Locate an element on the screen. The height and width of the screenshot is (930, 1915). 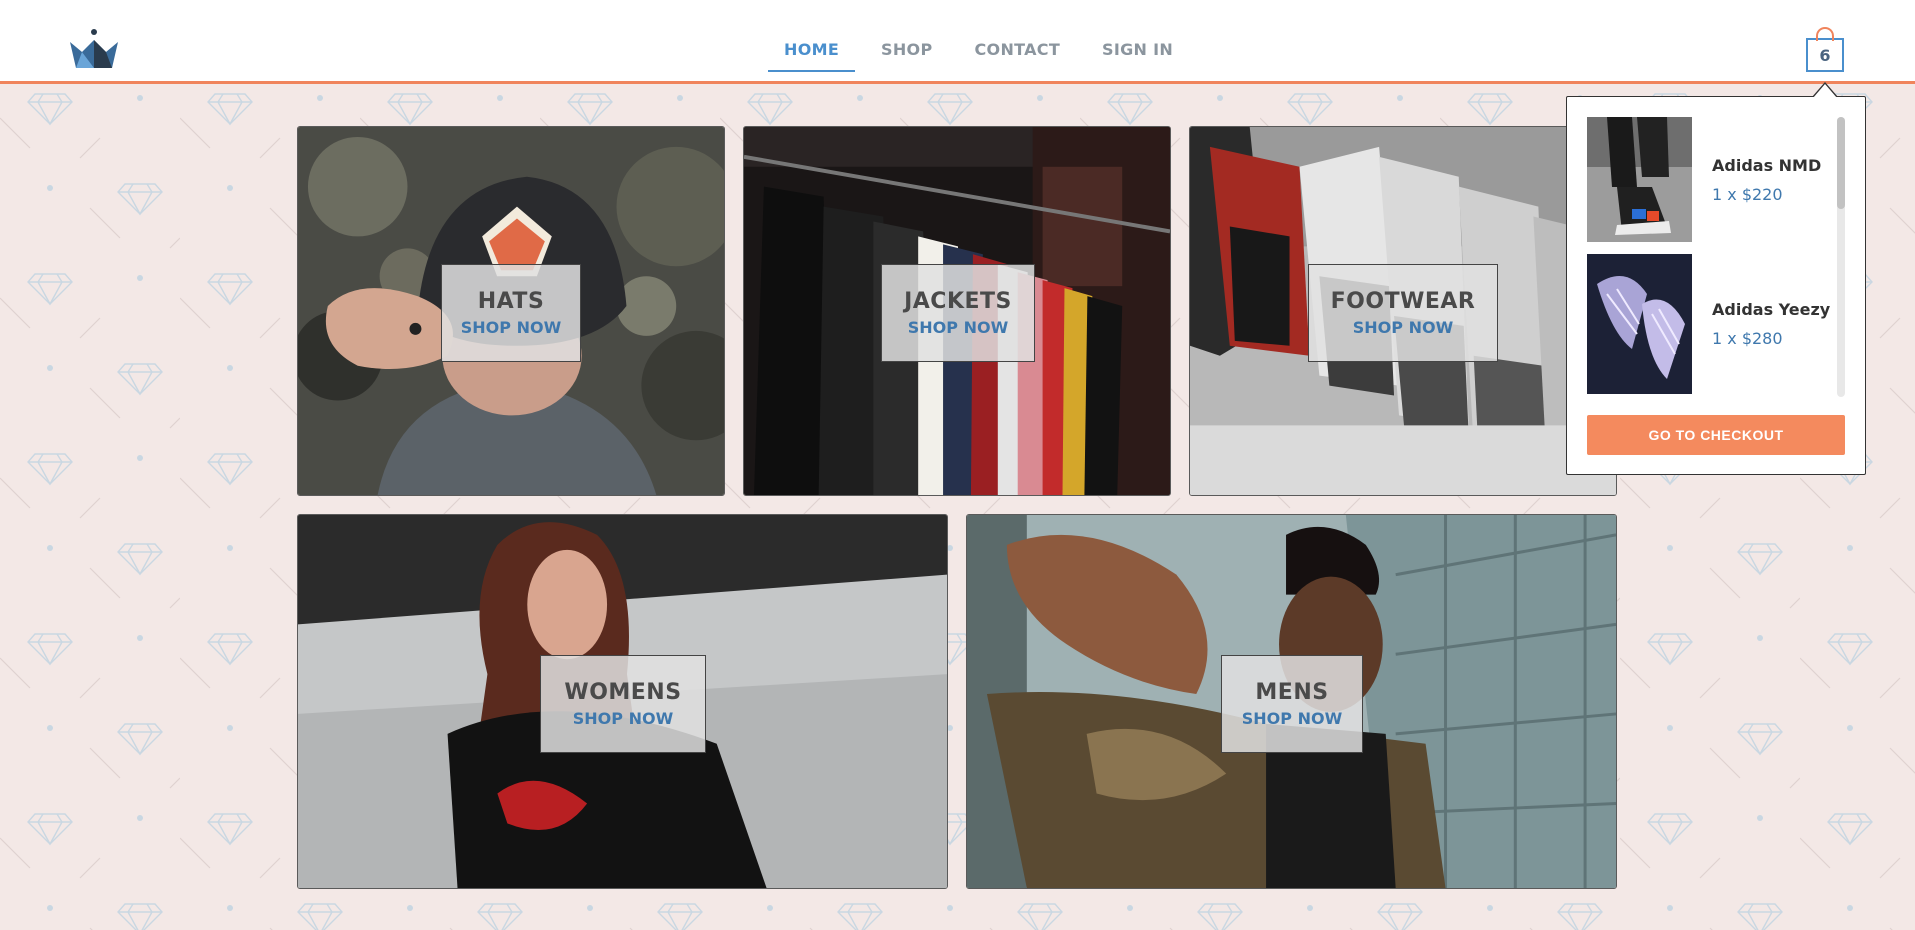
tile-label-mens: MENS SHOP NOW is located at coordinates (1292, 704).